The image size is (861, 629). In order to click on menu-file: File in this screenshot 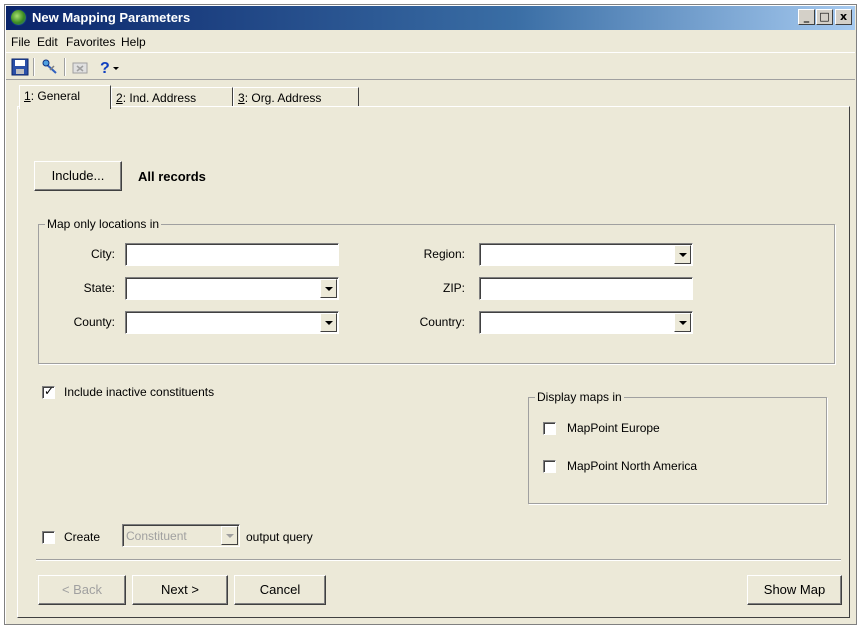, I will do `click(20, 42)`.